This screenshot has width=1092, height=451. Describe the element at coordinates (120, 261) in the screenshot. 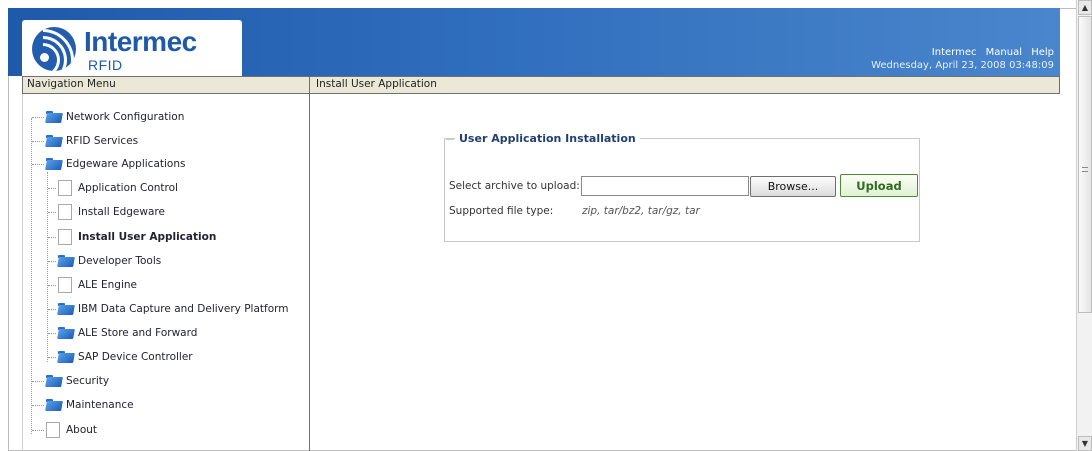

I see `nav-item-label: Developer Tools` at that location.